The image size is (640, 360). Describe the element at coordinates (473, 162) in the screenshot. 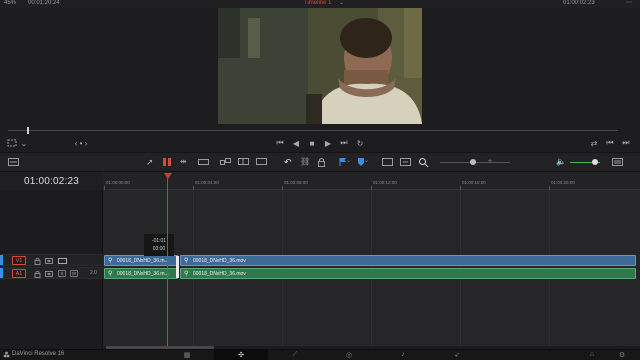

I see `zoom-slider-handle` at that location.